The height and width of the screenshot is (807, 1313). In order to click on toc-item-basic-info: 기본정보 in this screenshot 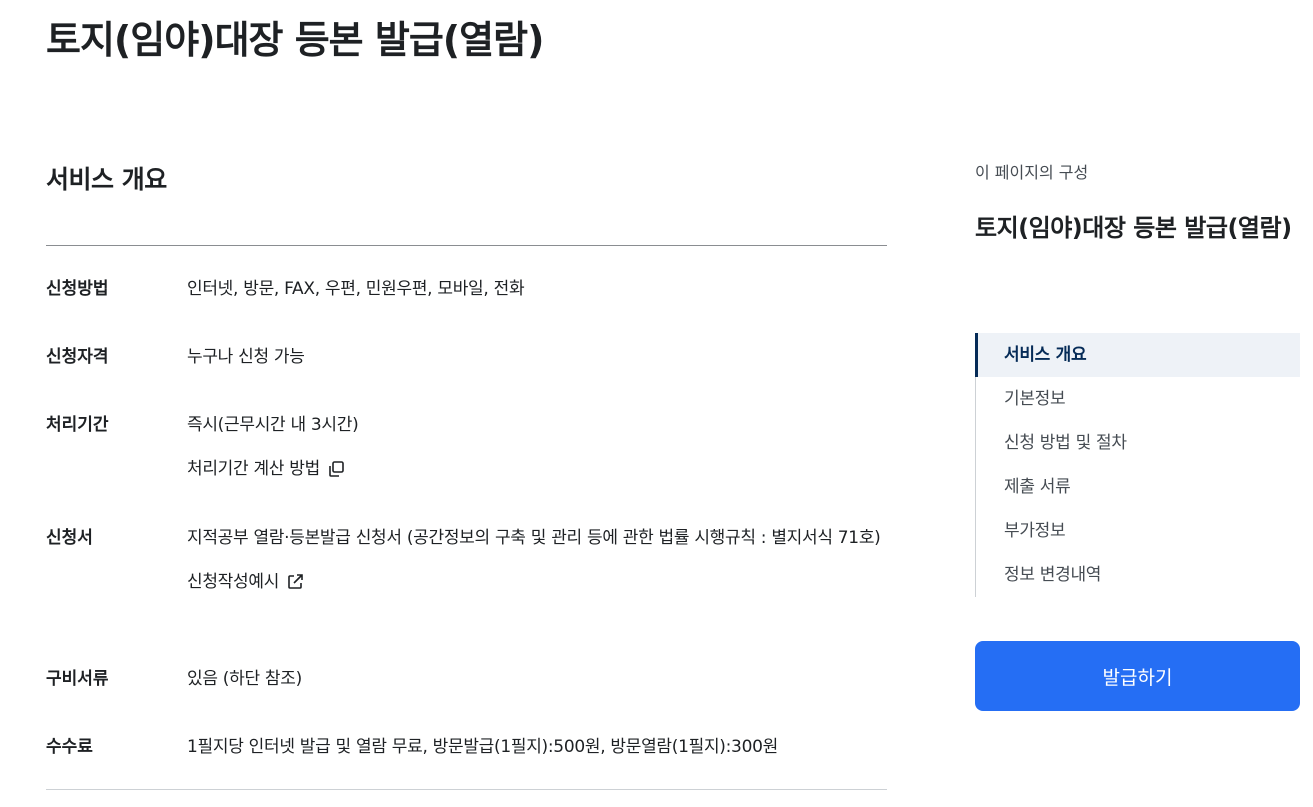, I will do `click(1138, 399)`.